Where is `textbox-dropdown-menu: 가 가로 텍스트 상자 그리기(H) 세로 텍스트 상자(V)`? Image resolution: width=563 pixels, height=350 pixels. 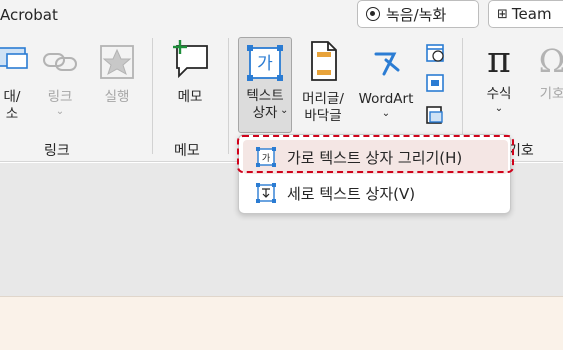
textbox-dropdown-menu: 가 가로 텍스트 상자 그리기(H) 세로 텍스트 상자(V) is located at coordinates (374, 174).